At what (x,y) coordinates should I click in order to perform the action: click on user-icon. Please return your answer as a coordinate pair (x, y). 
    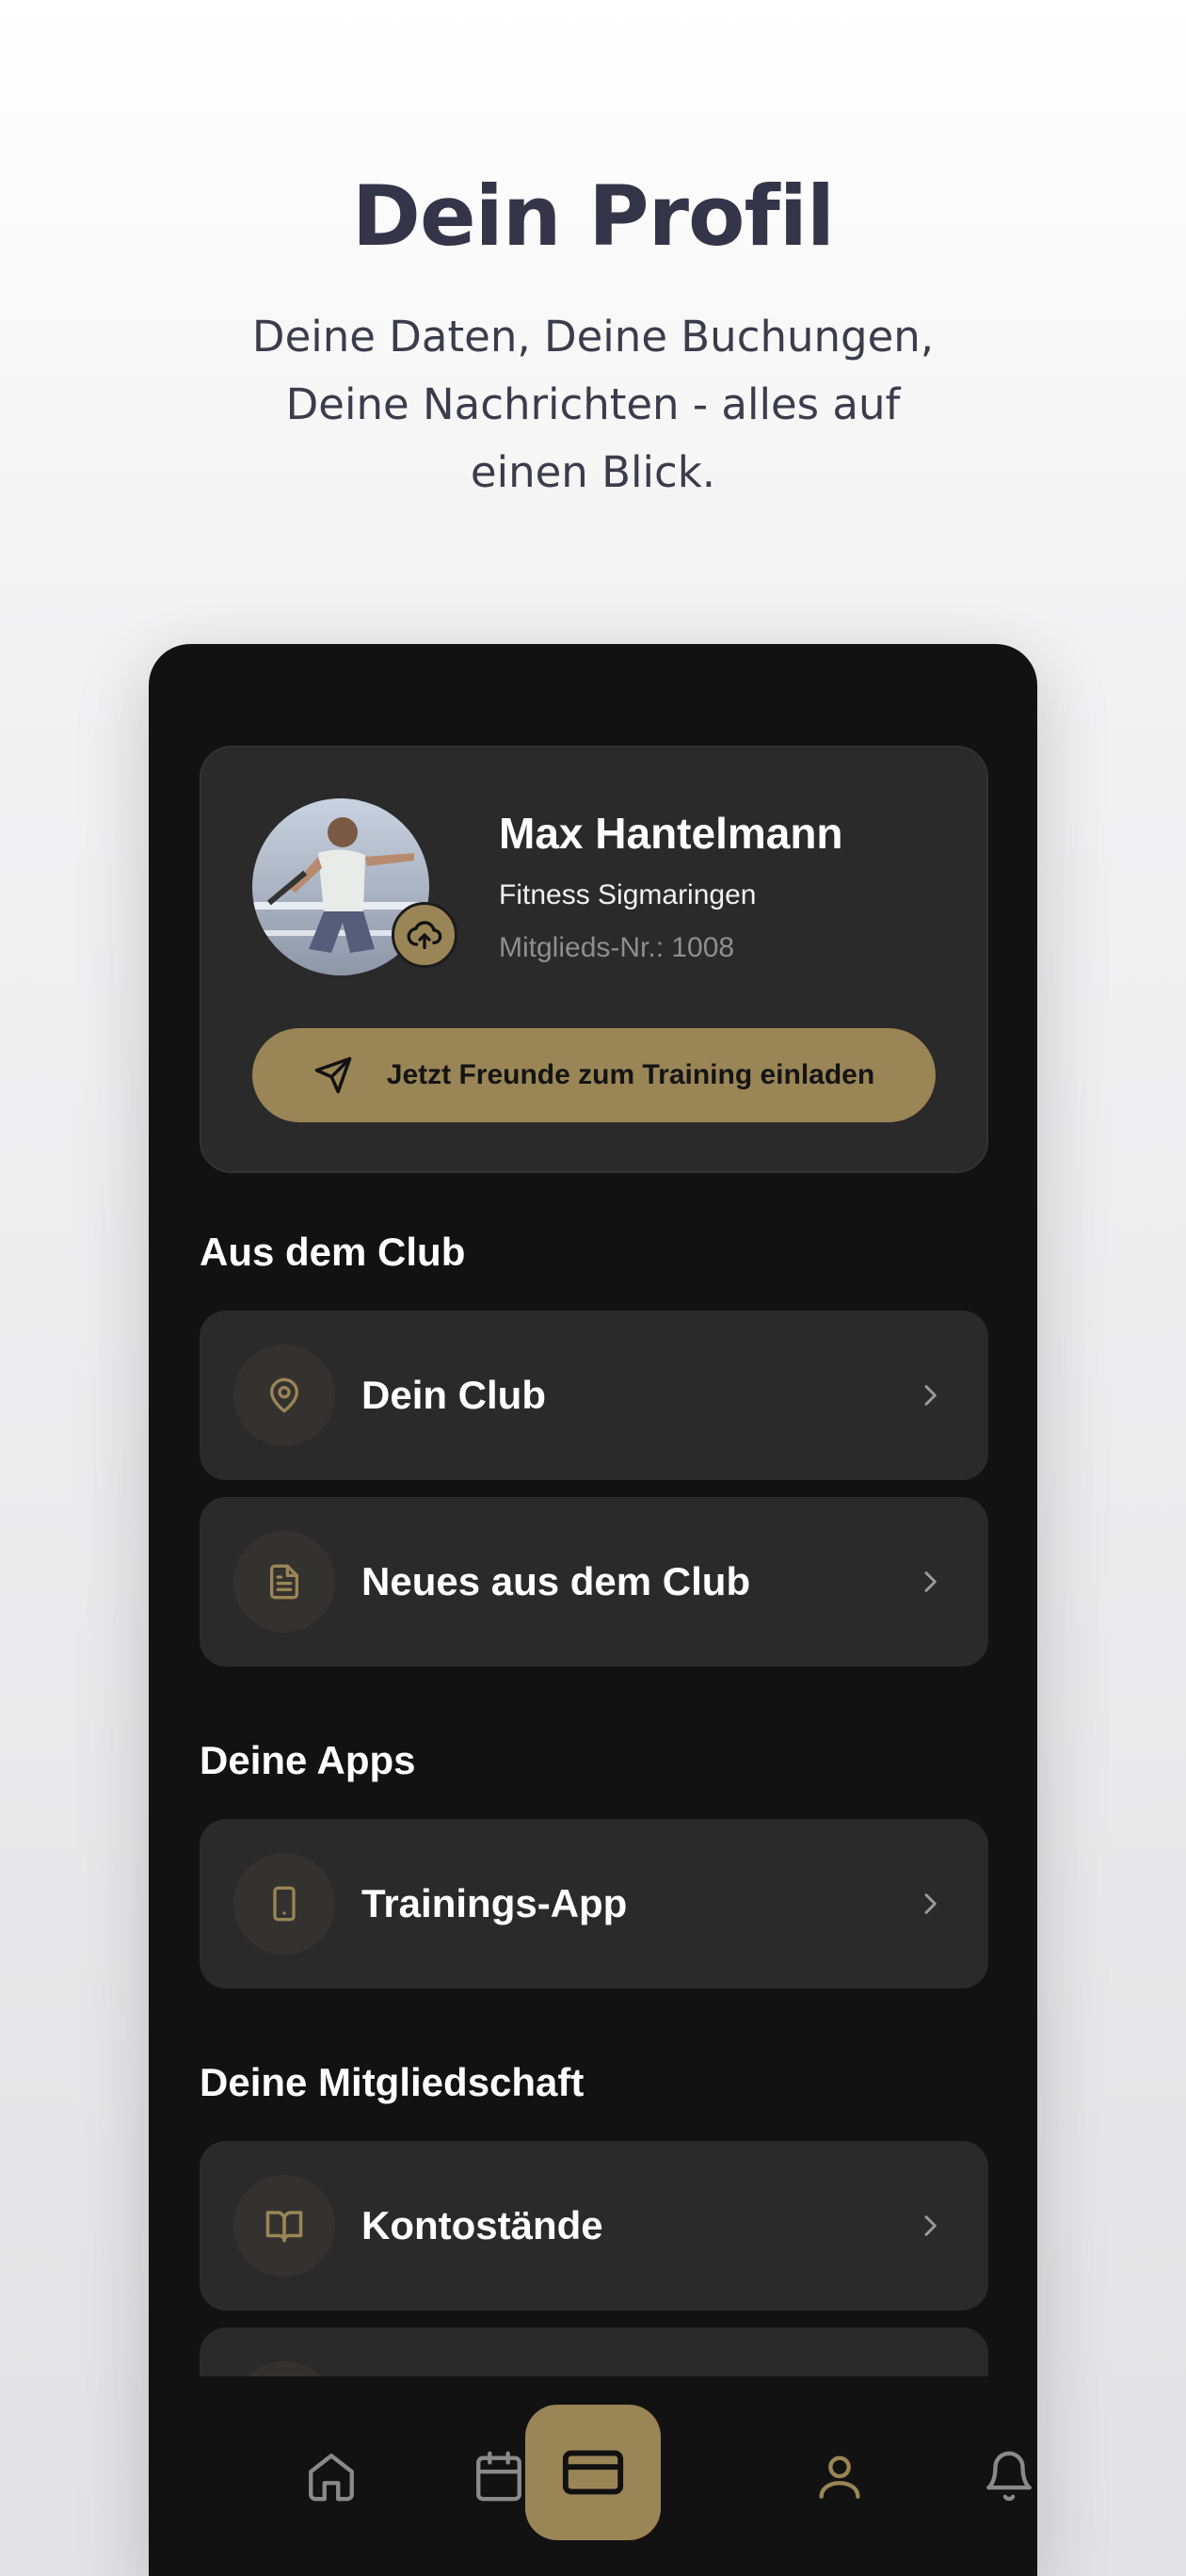
    Looking at the image, I should click on (839, 2477).